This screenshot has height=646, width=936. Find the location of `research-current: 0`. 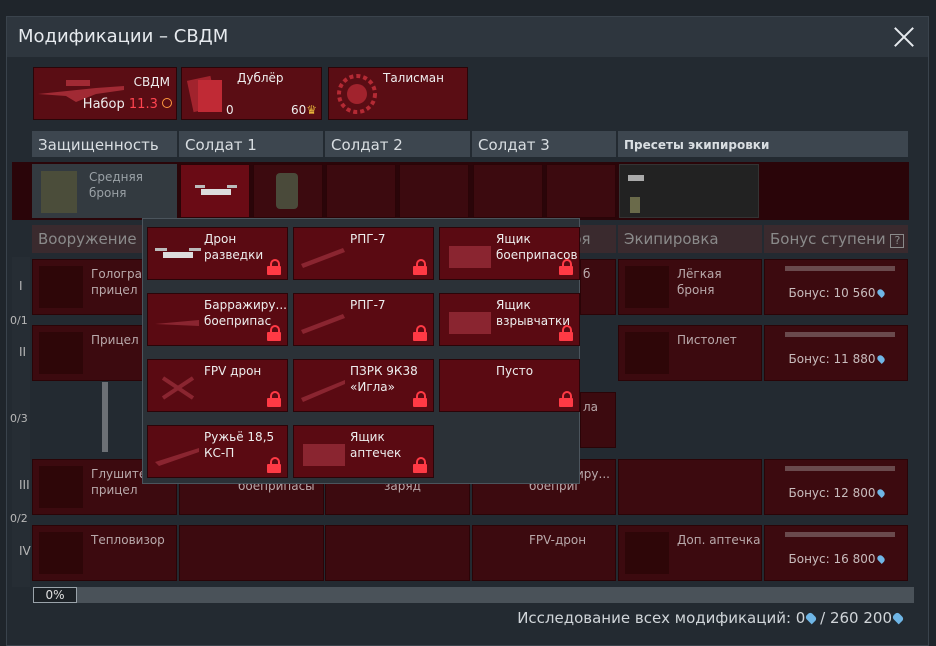

research-current: 0 is located at coordinates (800, 618).